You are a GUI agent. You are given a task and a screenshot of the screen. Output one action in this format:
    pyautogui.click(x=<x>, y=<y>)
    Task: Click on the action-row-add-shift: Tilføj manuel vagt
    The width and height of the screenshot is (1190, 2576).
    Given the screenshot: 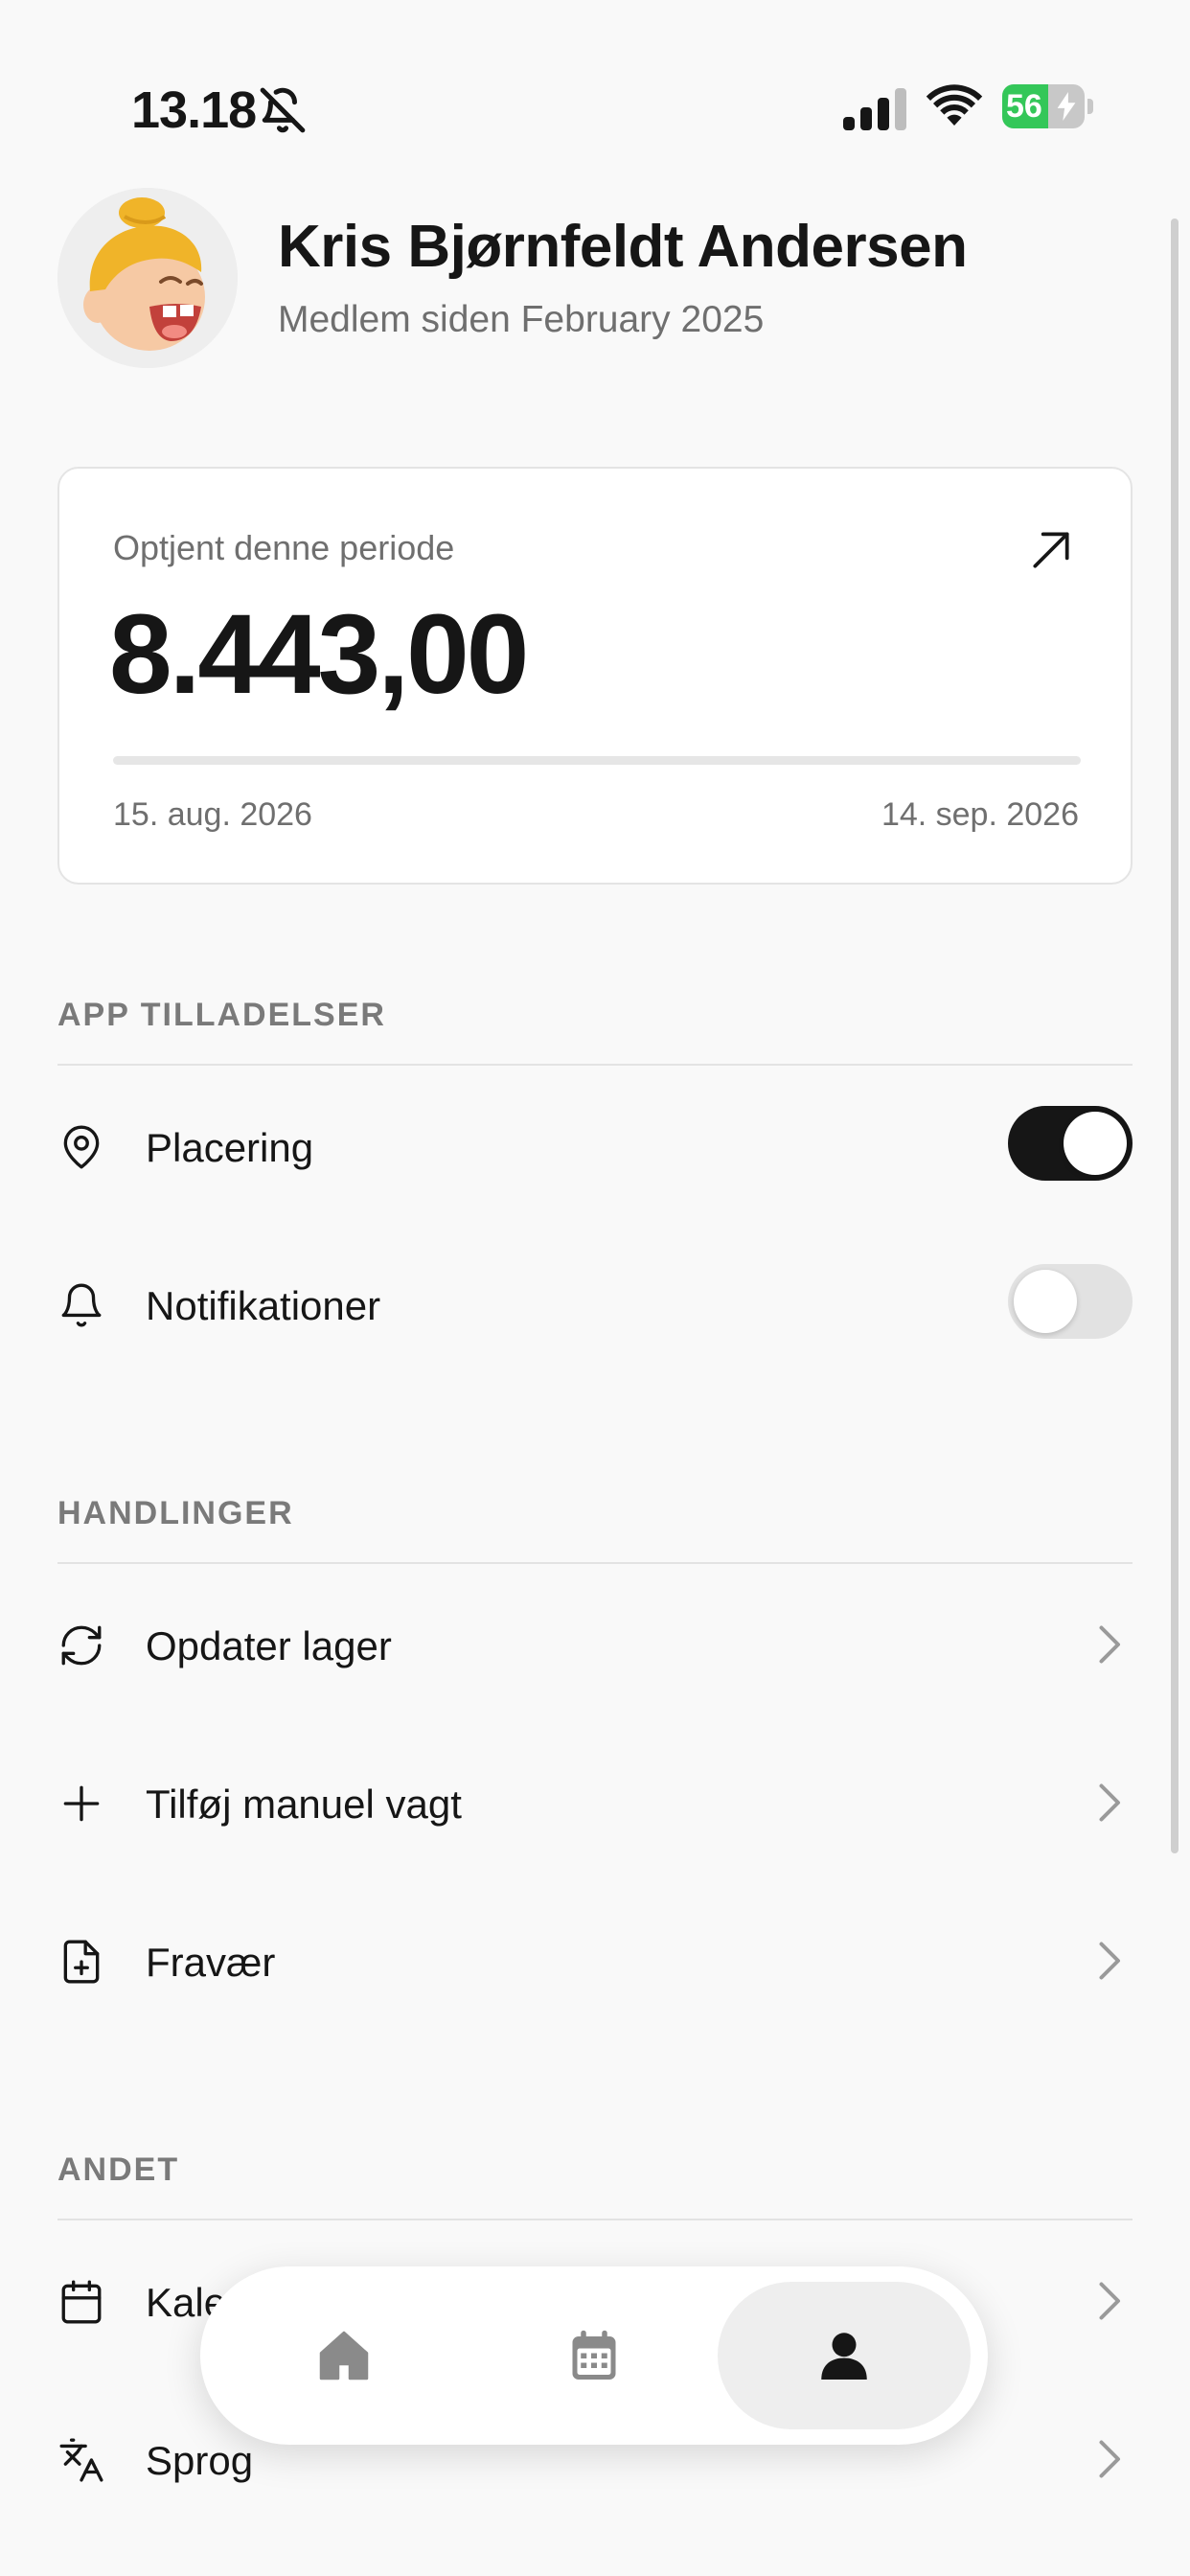 What is the action you would take?
    pyautogui.click(x=595, y=1802)
    